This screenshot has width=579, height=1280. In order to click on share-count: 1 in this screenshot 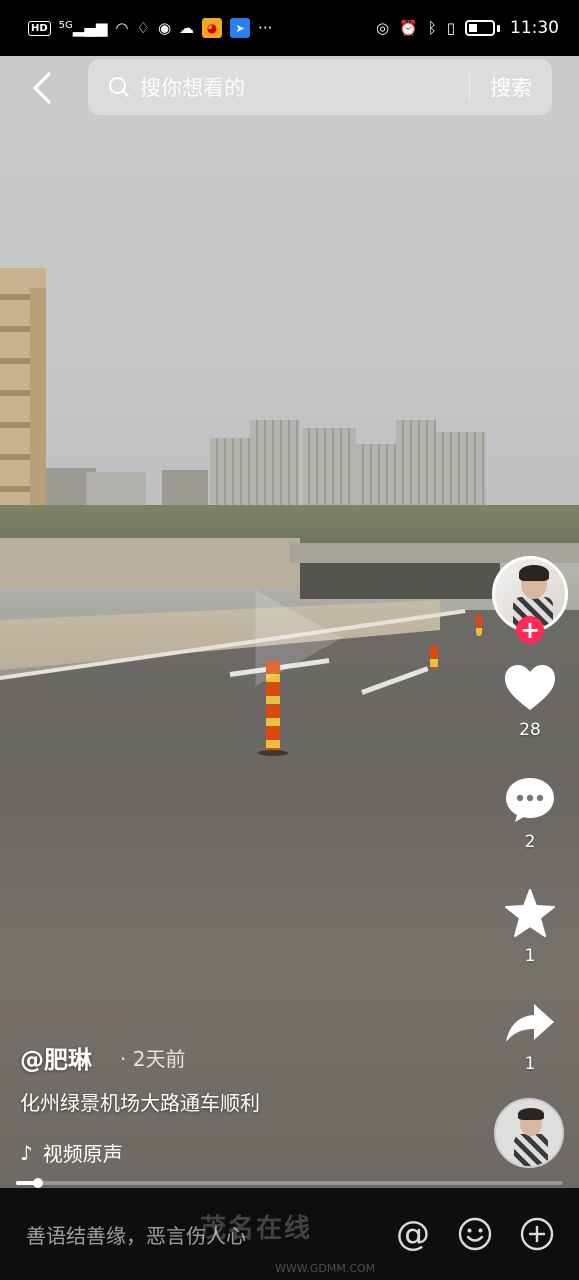, I will do `click(530, 1064)`.